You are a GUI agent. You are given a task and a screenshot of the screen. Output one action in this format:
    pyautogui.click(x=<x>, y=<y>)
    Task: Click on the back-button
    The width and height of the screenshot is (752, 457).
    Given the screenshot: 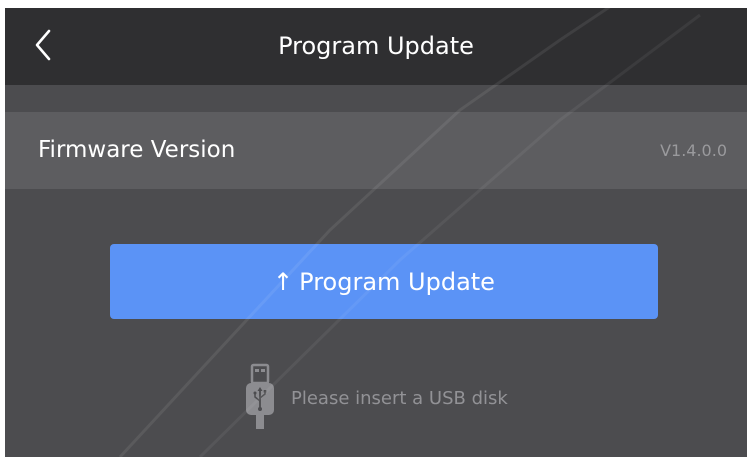 What is the action you would take?
    pyautogui.click(x=43, y=45)
    